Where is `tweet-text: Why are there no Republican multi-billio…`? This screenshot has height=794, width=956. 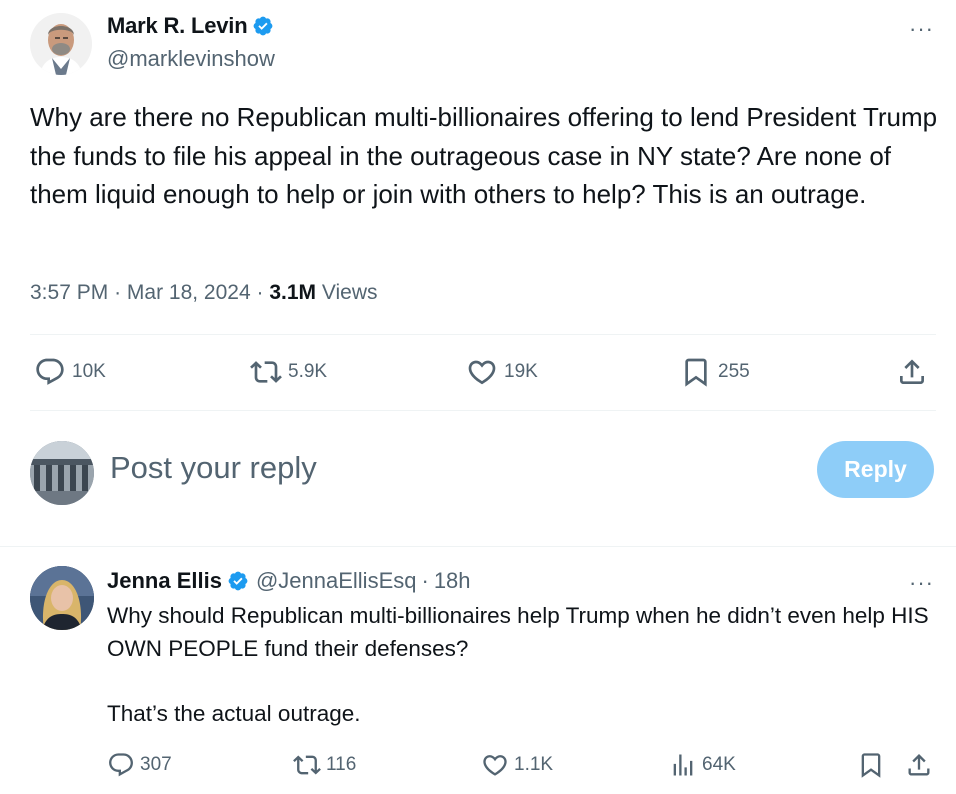 tweet-text: Why are there no Republican multi-billio… is located at coordinates (484, 155).